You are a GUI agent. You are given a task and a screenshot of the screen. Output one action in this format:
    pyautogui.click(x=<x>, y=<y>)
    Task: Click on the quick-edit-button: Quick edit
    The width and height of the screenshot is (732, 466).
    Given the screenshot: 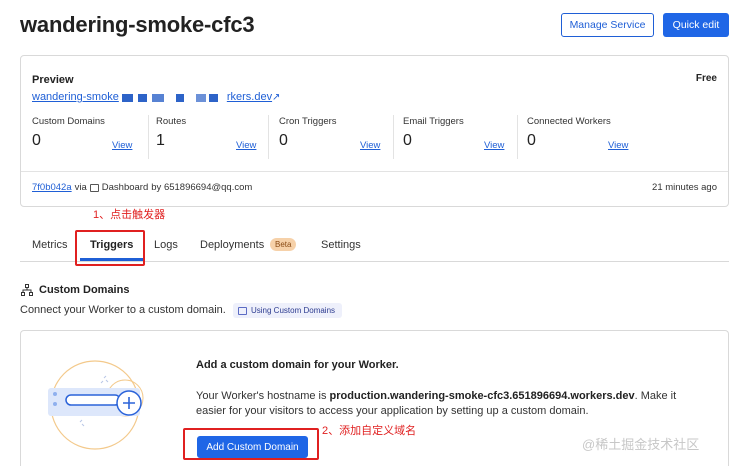 What is the action you would take?
    pyautogui.click(x=696, y=25)
    